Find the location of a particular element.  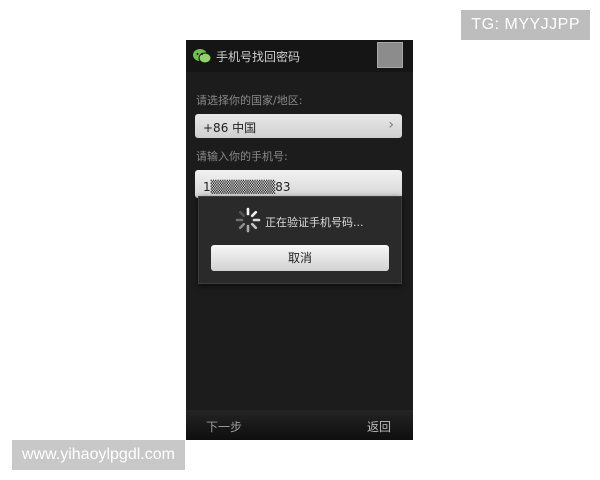

chevron-right-icon: › is located at coordinates (391, 125).